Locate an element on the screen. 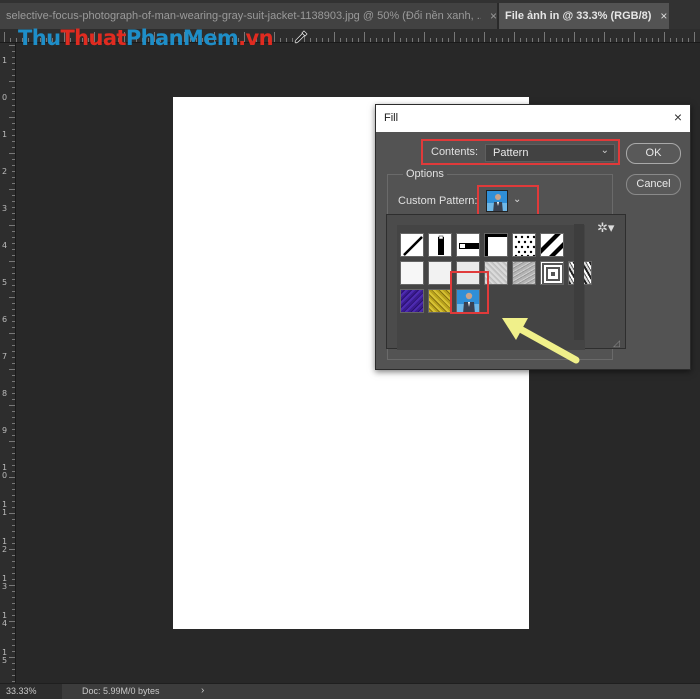 The image size is (700, 699). resize-grip-icon: ◿ is located at coordinates (616, 343).